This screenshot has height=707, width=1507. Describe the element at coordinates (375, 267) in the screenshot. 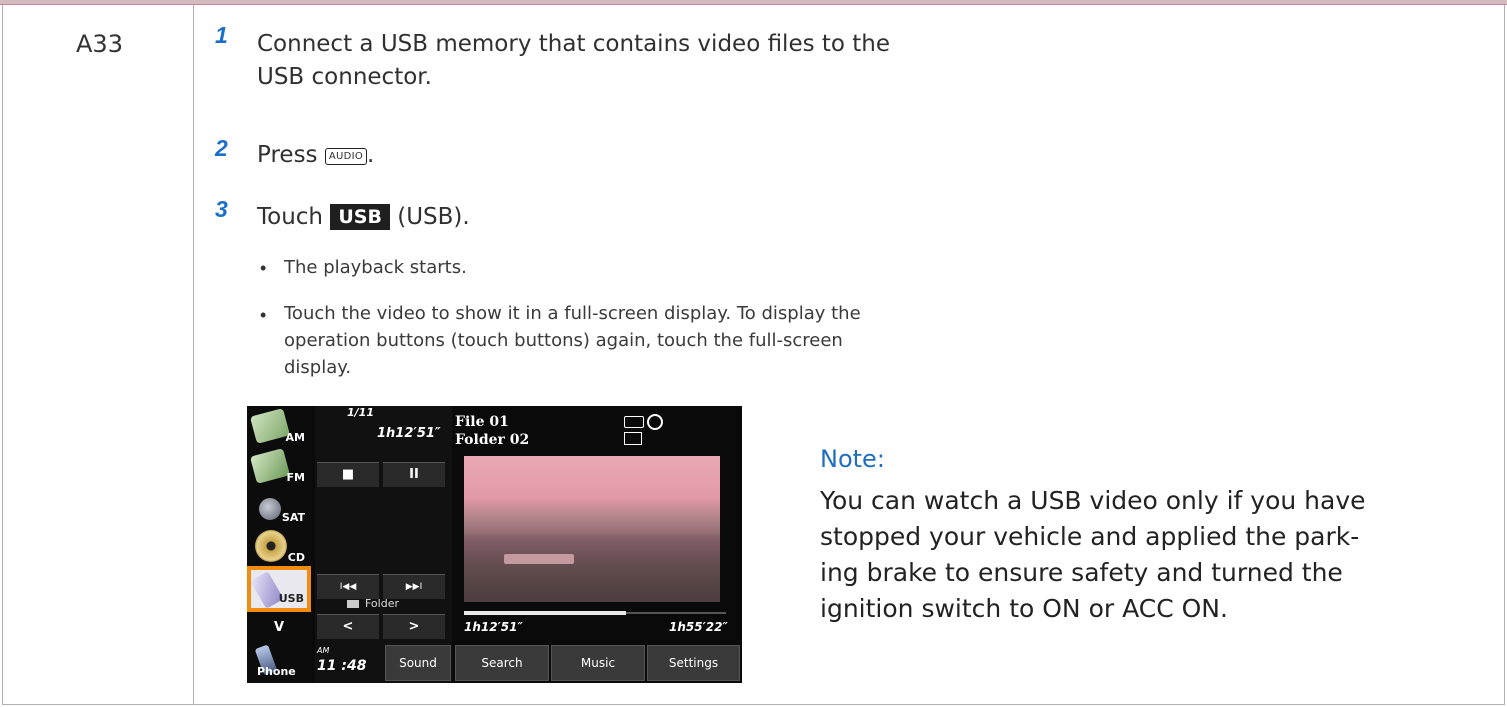

I see `bullet-1-text: The playback starts.` at that location.